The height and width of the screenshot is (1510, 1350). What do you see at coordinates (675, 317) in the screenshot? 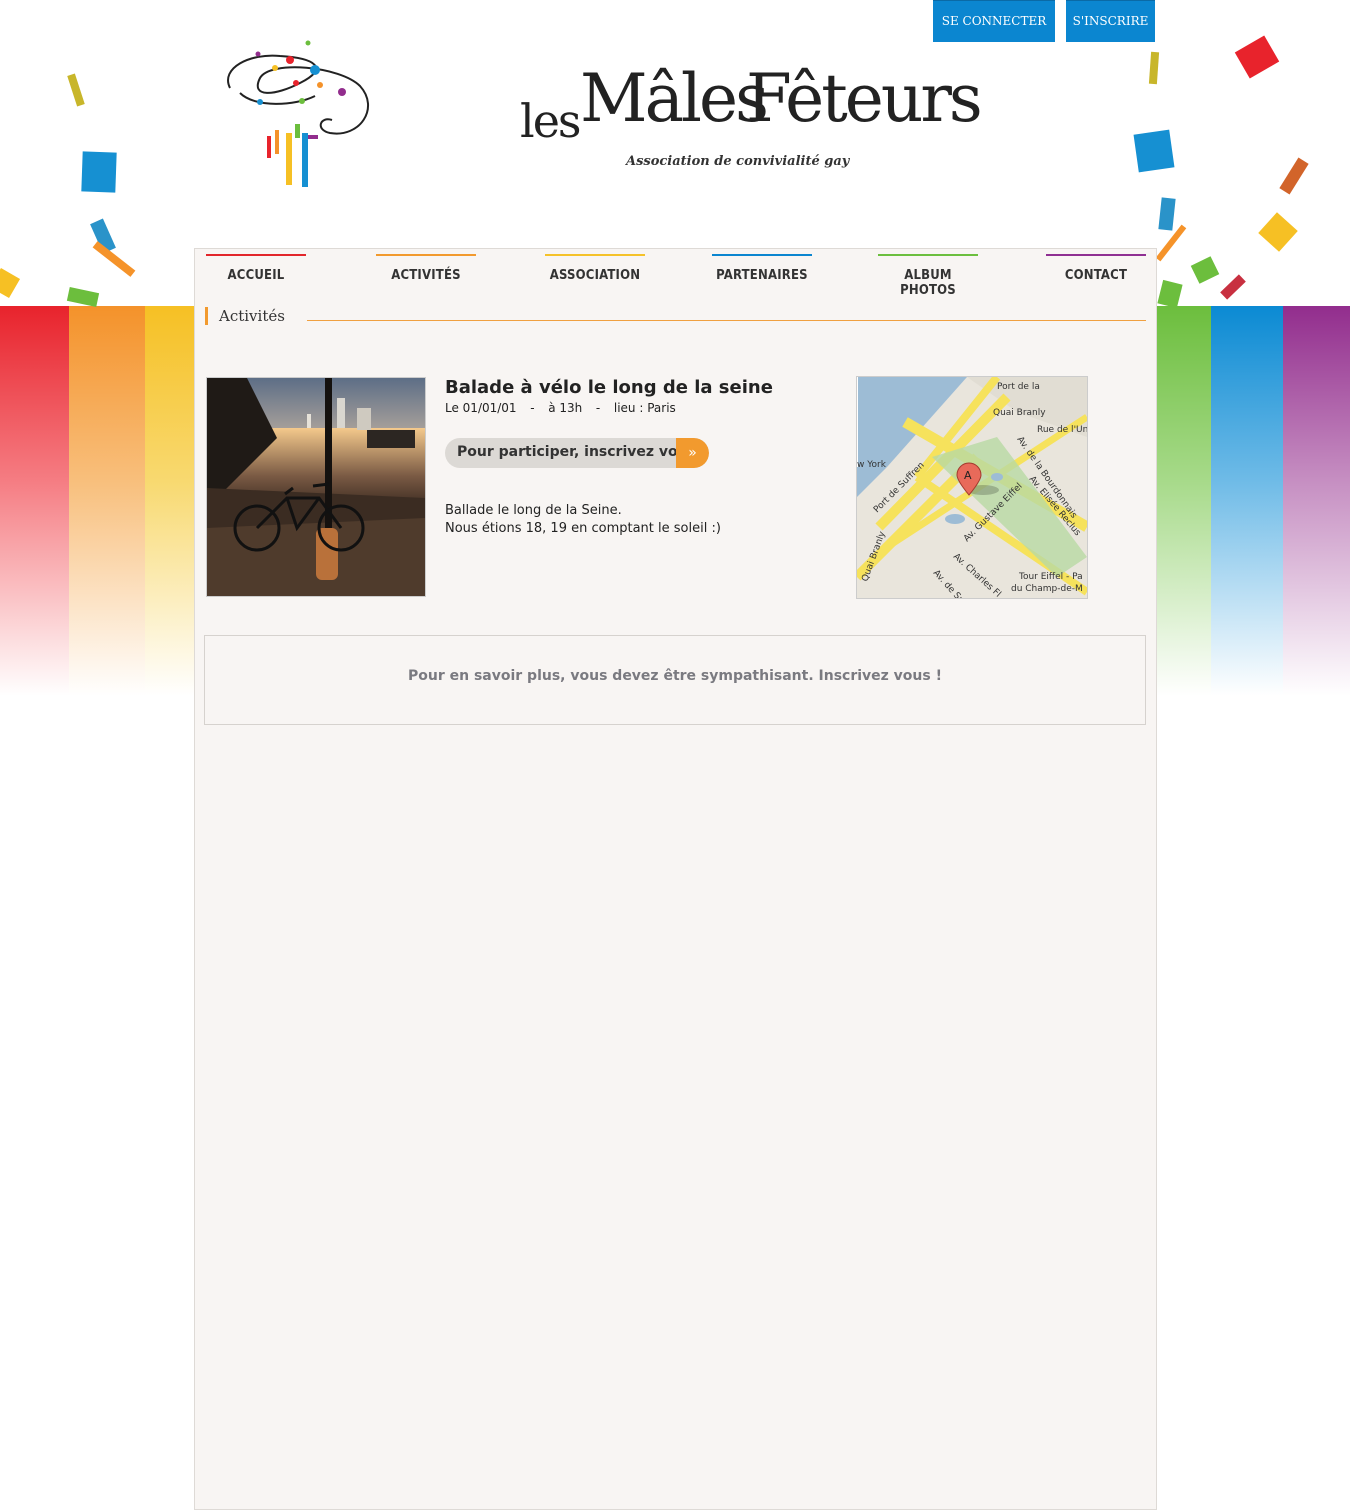
I see `section-header: Activités` at bounding box center [675, 317].